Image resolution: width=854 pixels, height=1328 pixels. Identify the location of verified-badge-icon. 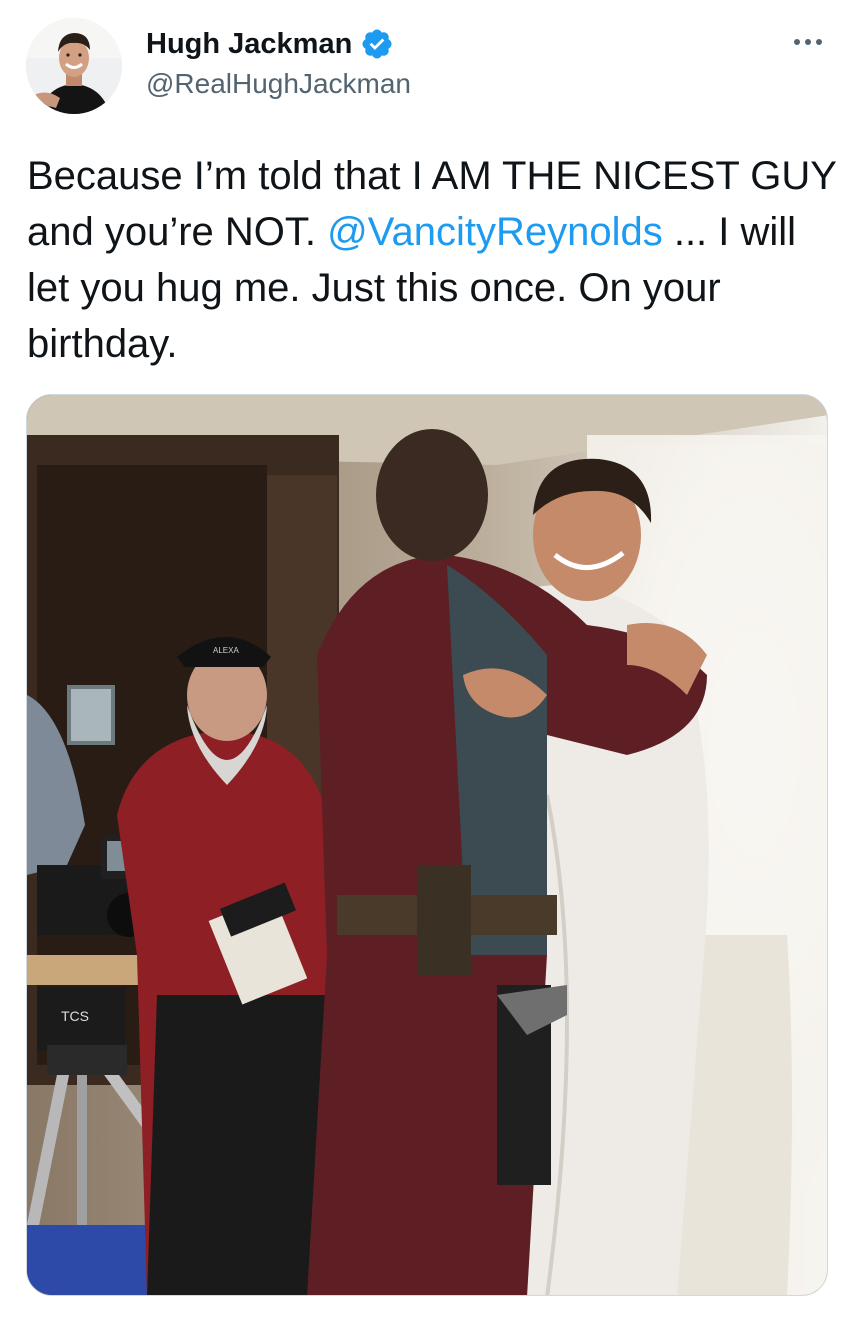
(377, 44).